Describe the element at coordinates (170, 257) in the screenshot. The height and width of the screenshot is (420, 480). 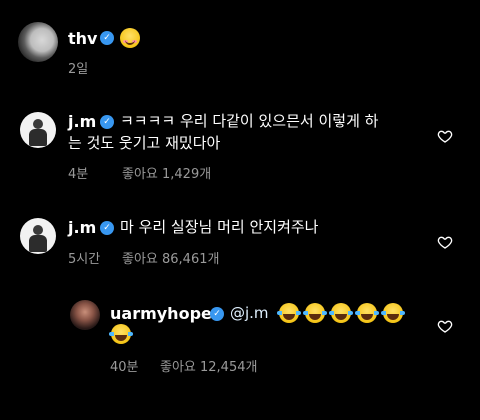
I see `comment-likes: 좋아요 86,461개` at that location.